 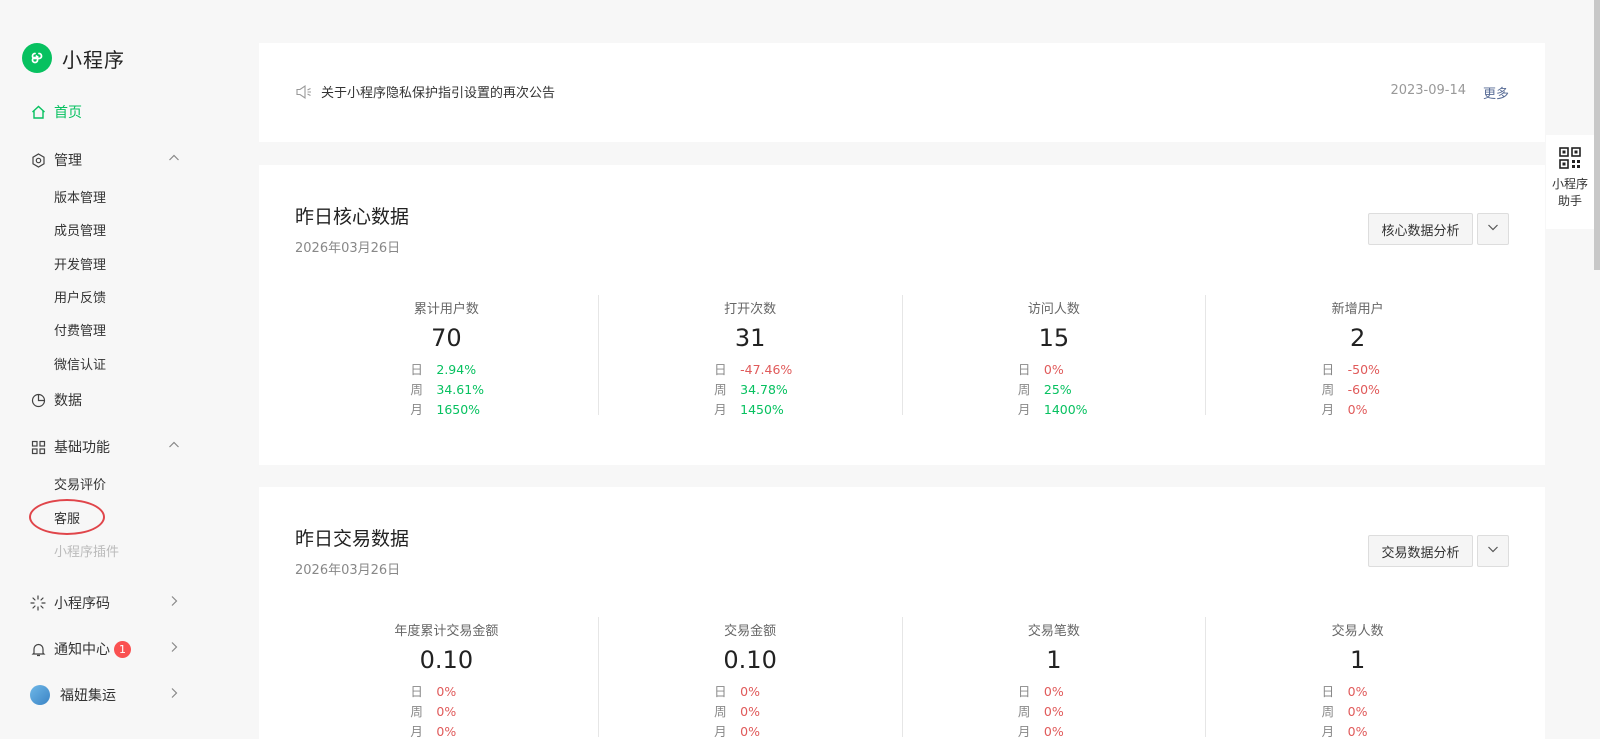 I want to click on nav-notify-label: 通知中心, so click(x=82, y=650).